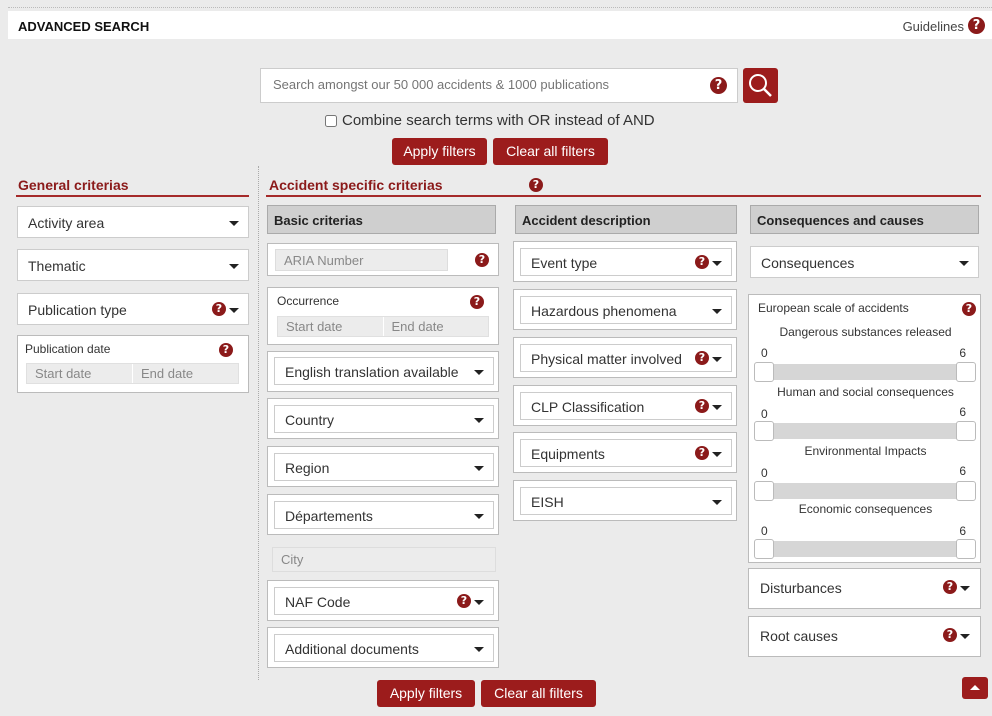  I want to click on physical-matter-select: Physical matter involved ?, so click(626, 358).